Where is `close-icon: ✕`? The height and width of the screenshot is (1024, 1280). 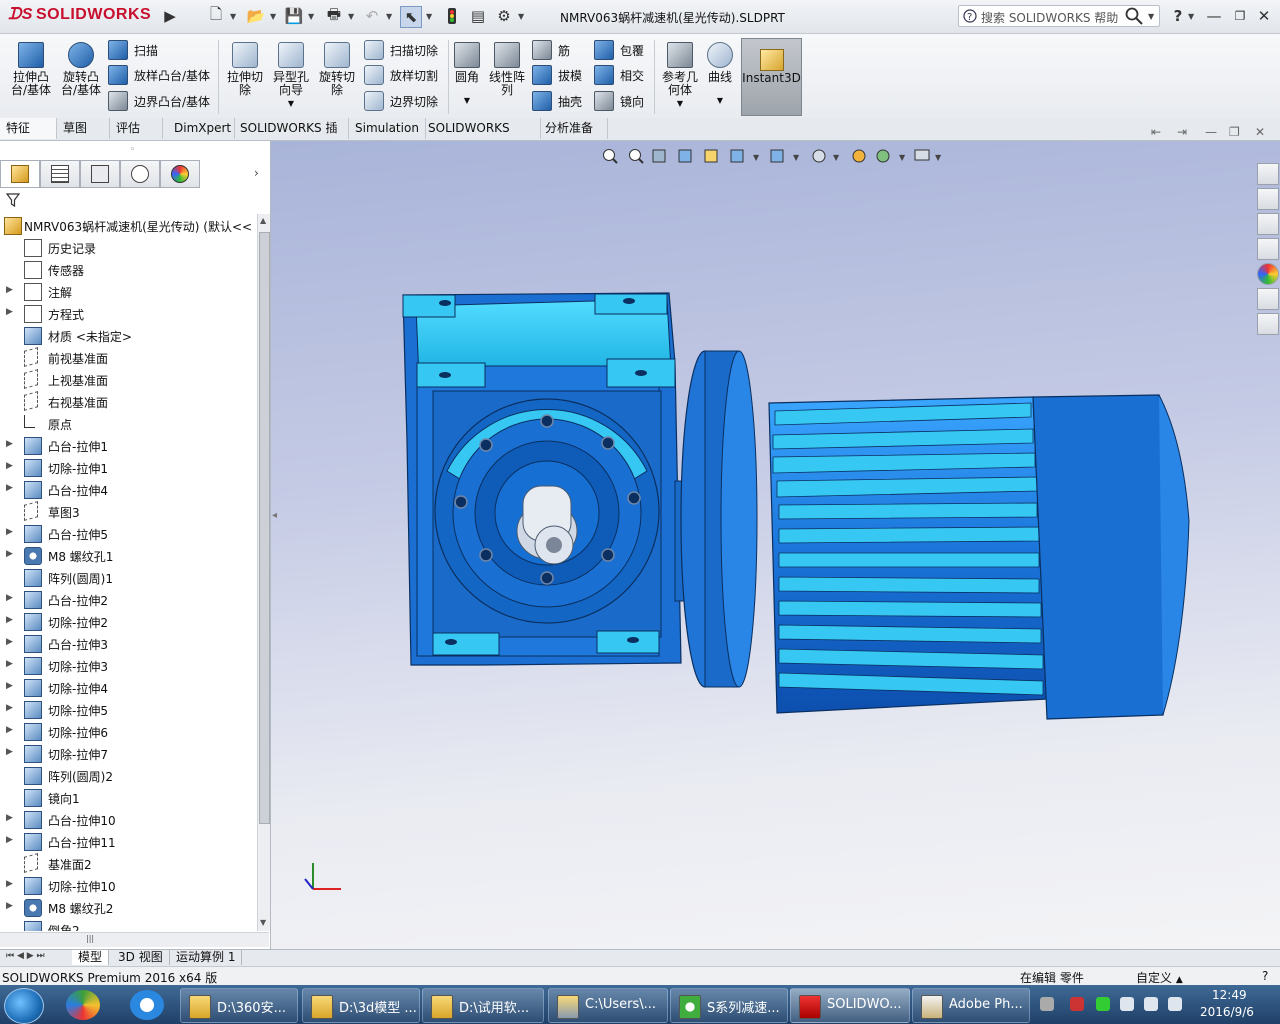
close-icon: ✕ is located at coordinates (1264, 16).